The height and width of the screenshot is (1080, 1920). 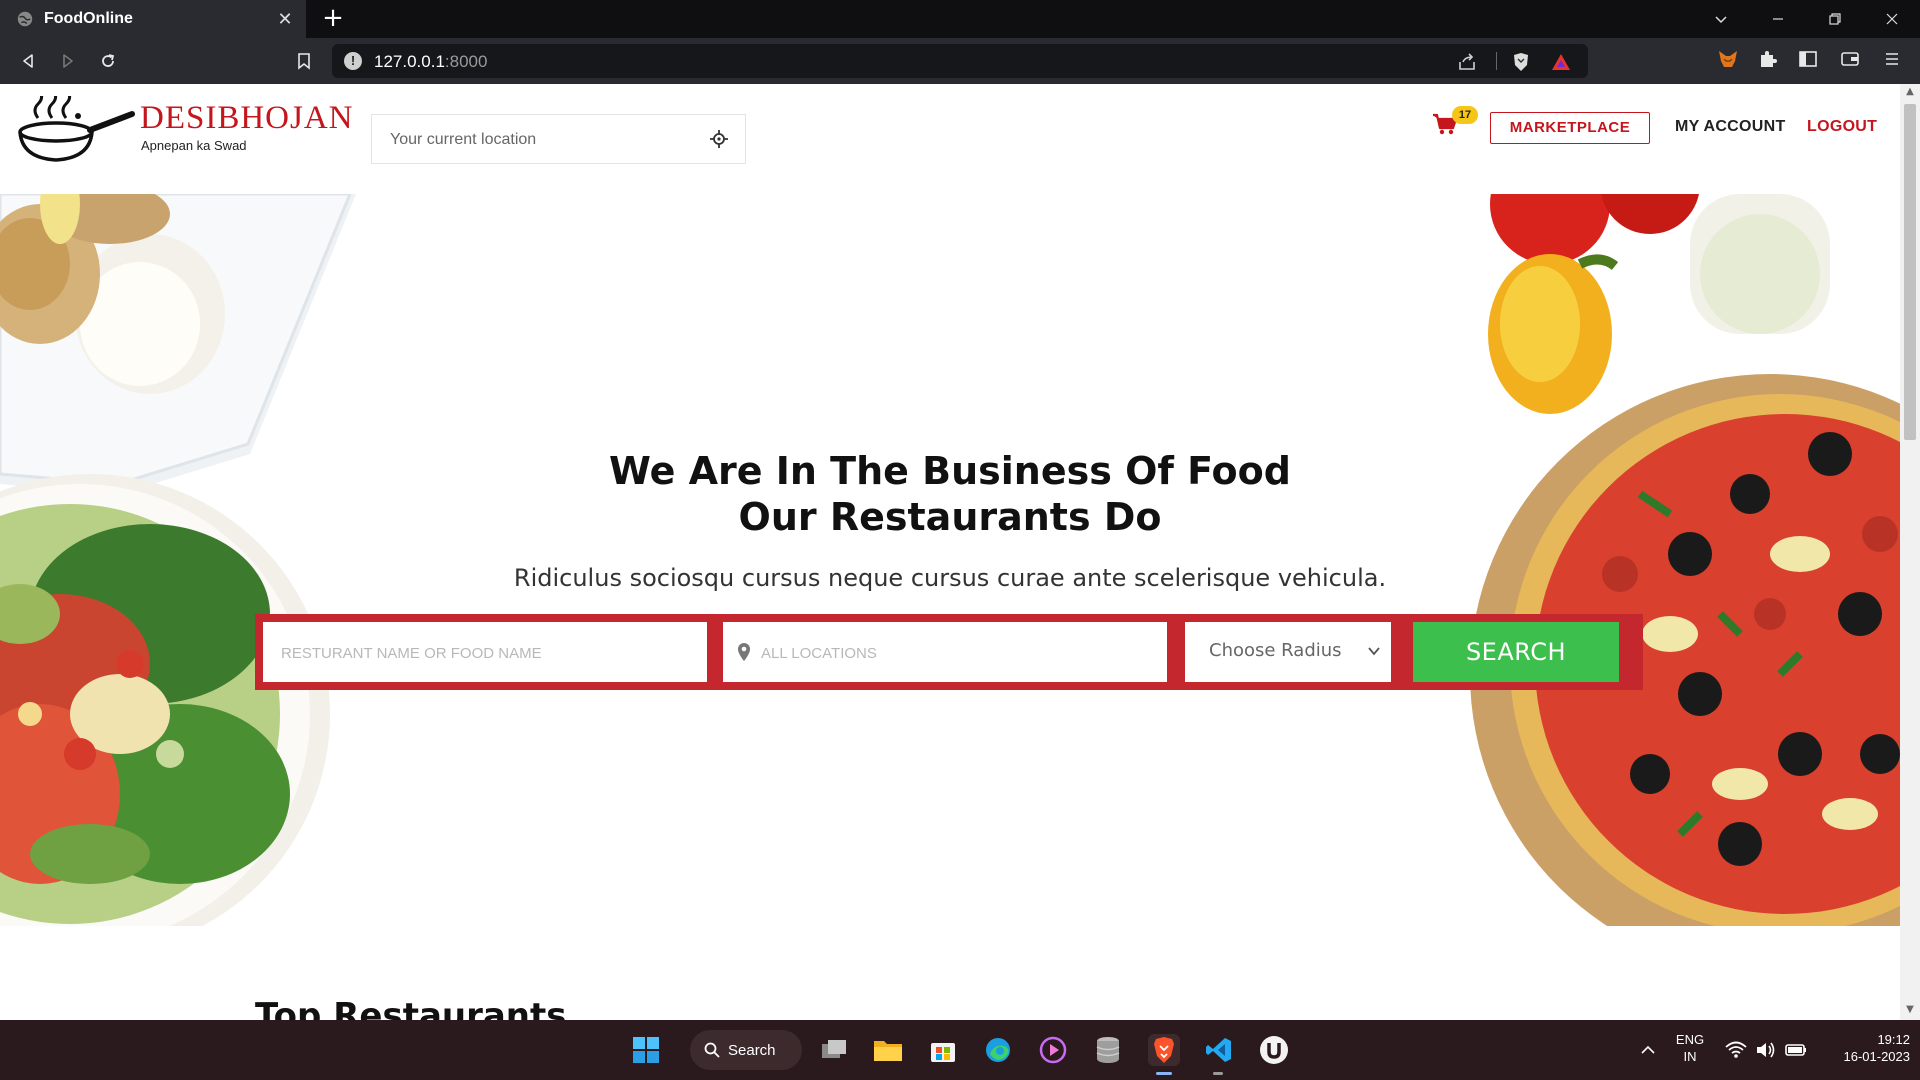 What do you see at coordinates (1690, 1056) in the screenshot?
I see `region-code: IN` at bounding box center [1690, 1056].